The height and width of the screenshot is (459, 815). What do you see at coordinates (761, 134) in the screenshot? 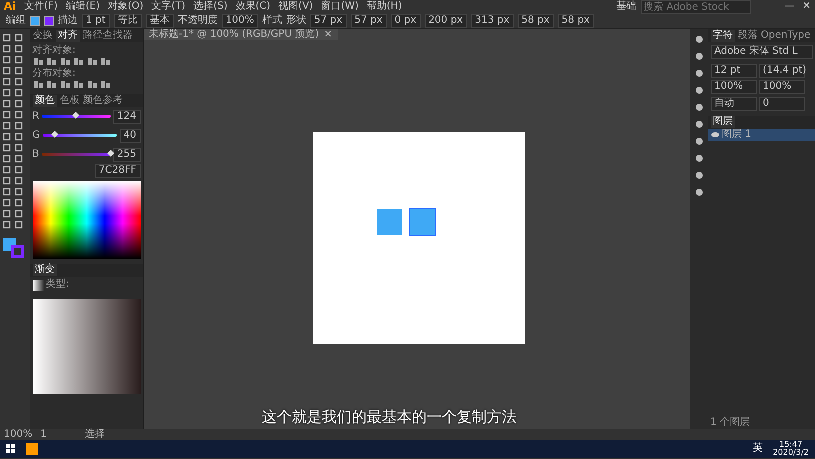
I see `layer-row: 图层 1` at bounding box center [761, 134].